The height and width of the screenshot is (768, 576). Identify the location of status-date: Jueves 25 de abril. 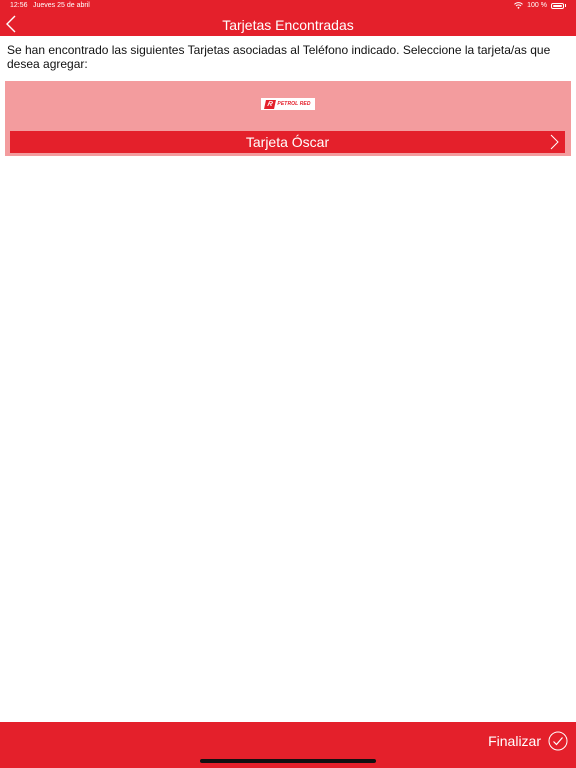
(61, 5).